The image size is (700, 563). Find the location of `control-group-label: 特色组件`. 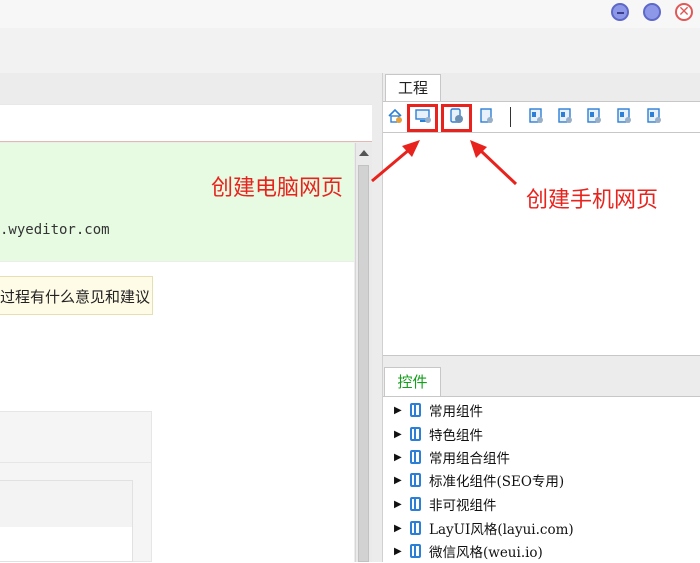

control-group-label: 特色组件 is located at coordinates (456, 436).